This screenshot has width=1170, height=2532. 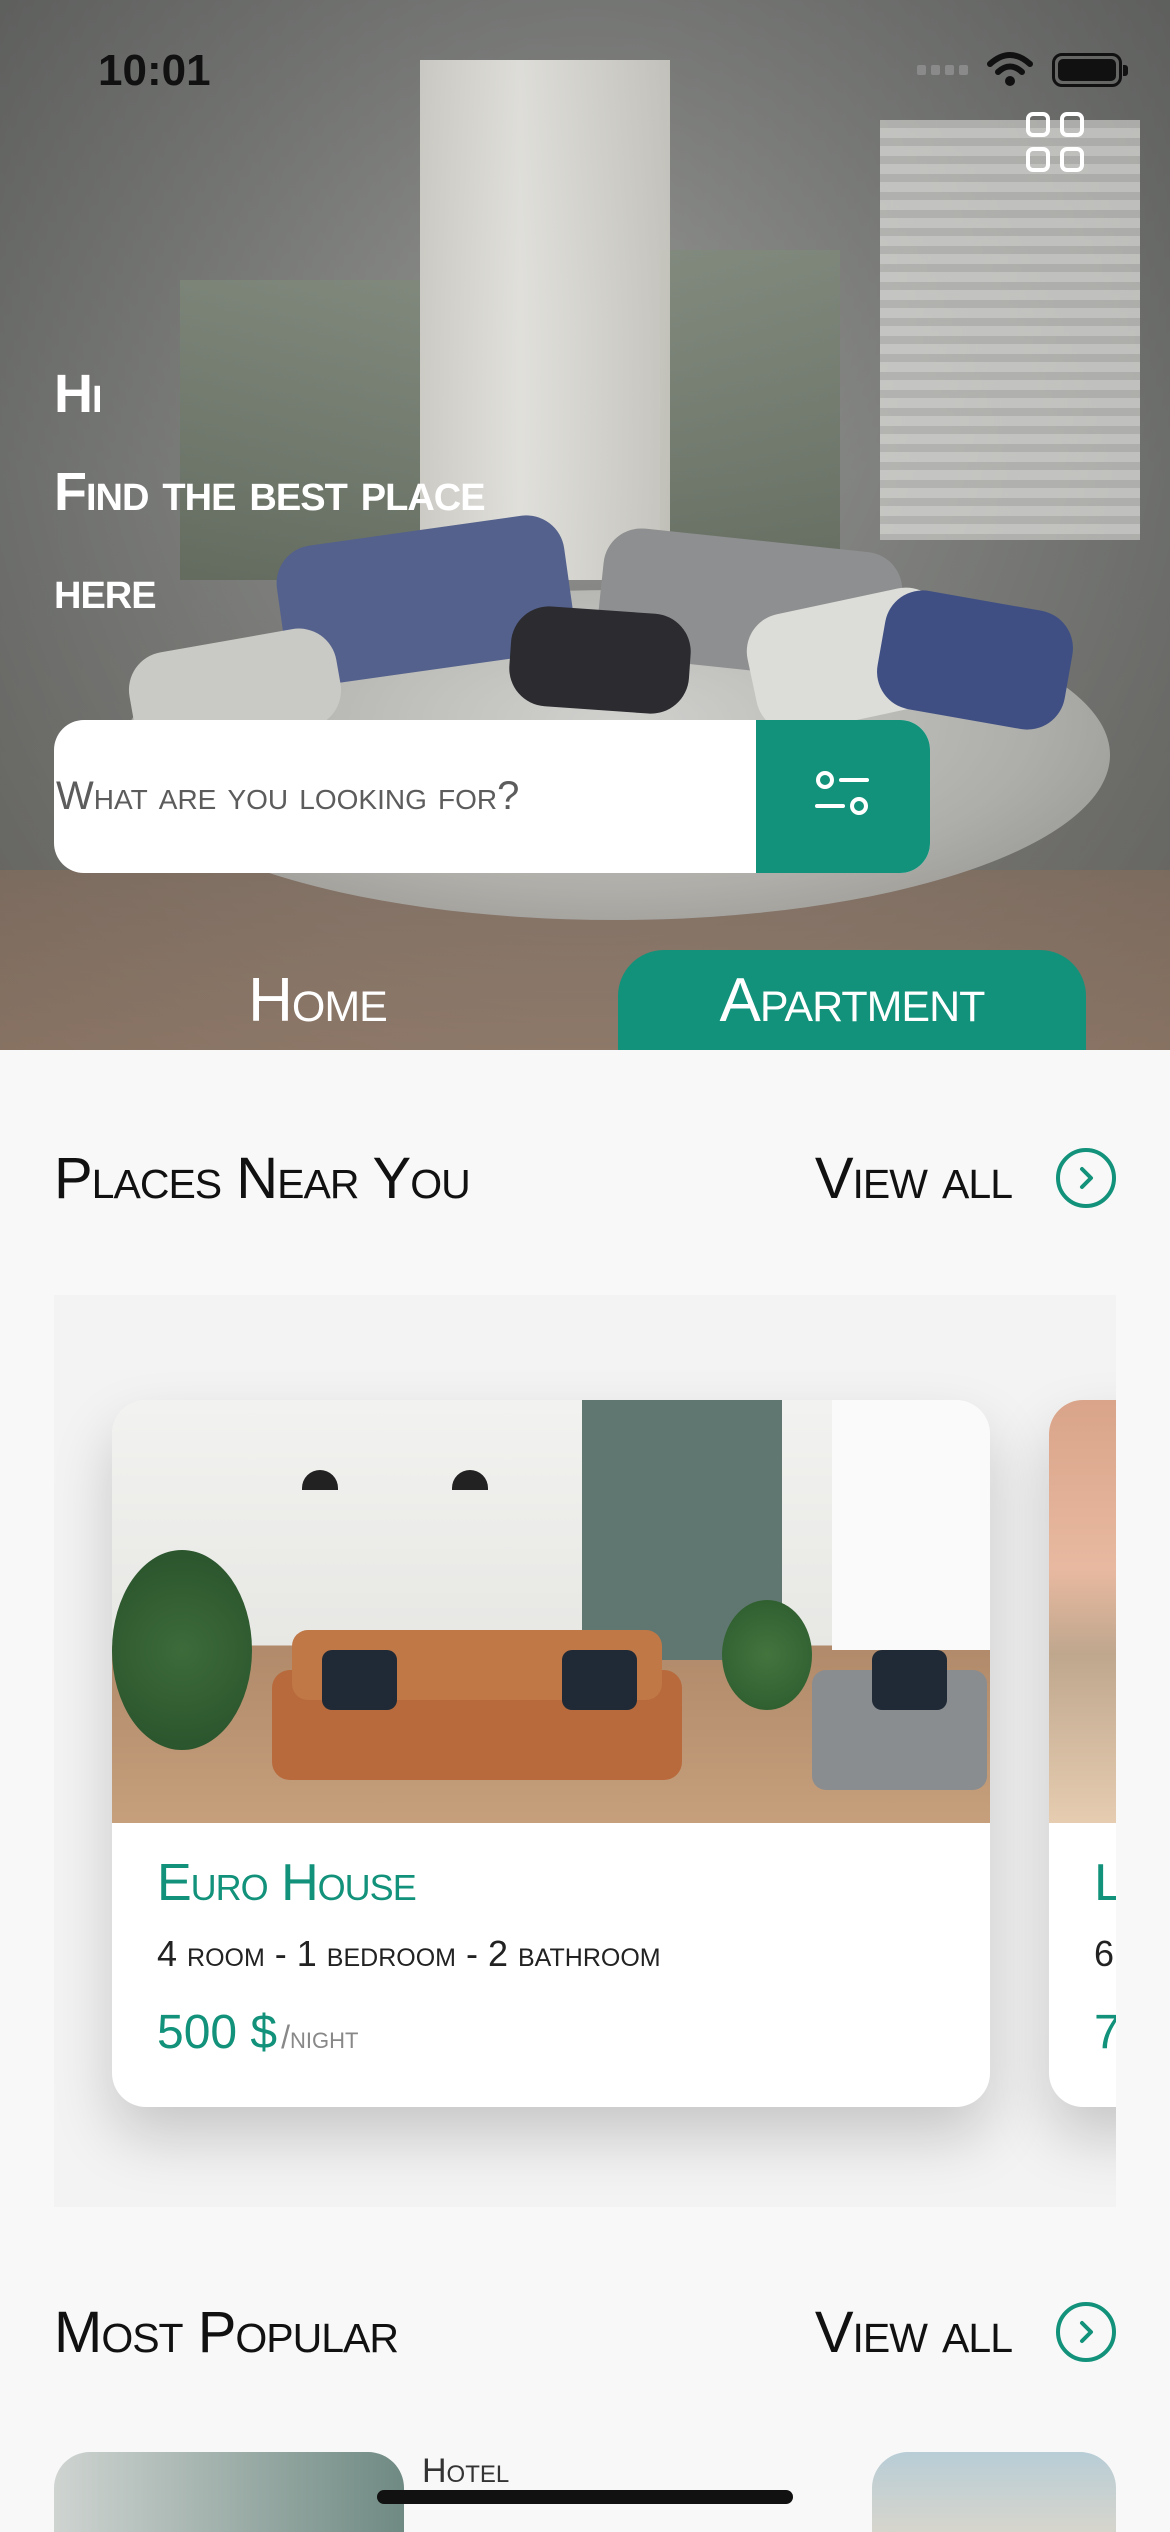 I want to click on price-value: 7, so click(x=1105, y=2032).